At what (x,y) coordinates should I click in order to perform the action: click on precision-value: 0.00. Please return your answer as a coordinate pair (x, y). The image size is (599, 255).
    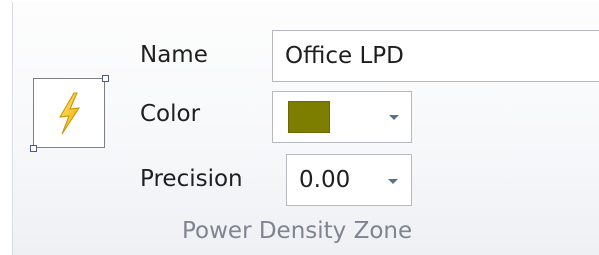
    Looking at the image, I should click on (325, 180).